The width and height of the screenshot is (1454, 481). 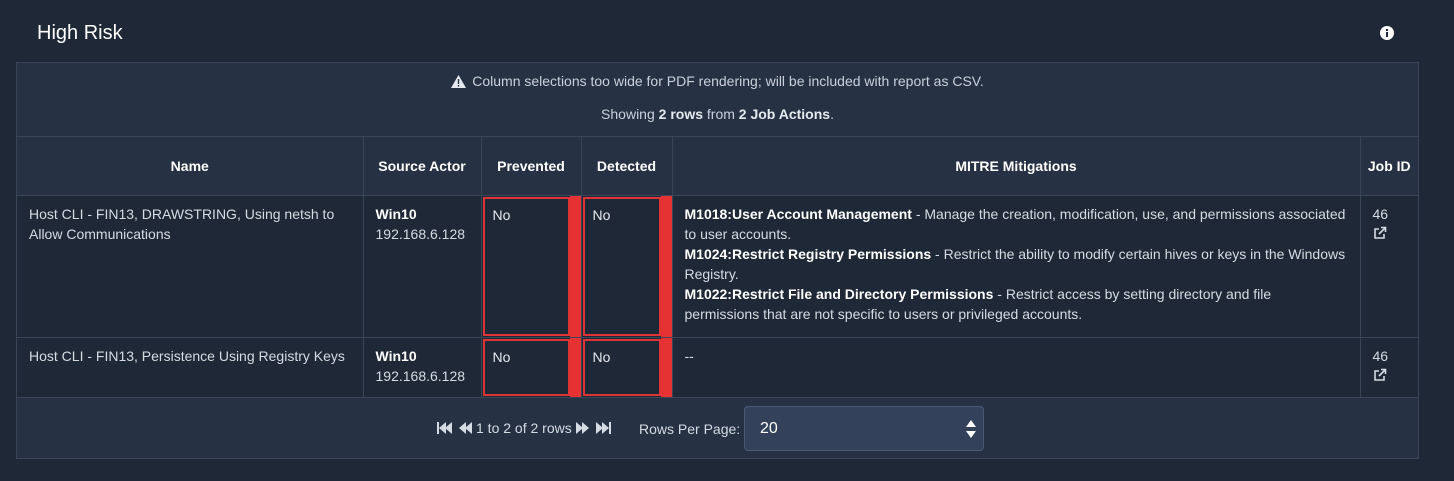 I want to click on last-page-icon, so click(x=603, y=428).